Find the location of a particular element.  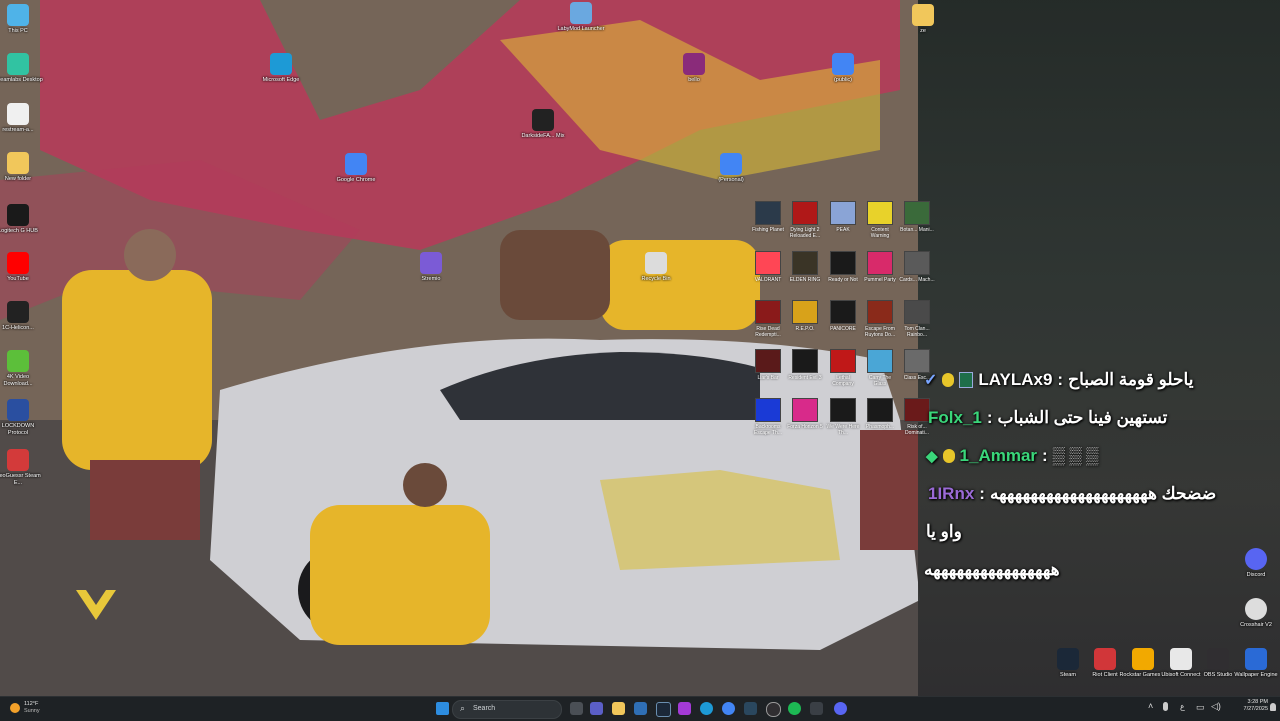

clock: 3:28 PM 7/27/2025 is located at coordinates (1248, 706).